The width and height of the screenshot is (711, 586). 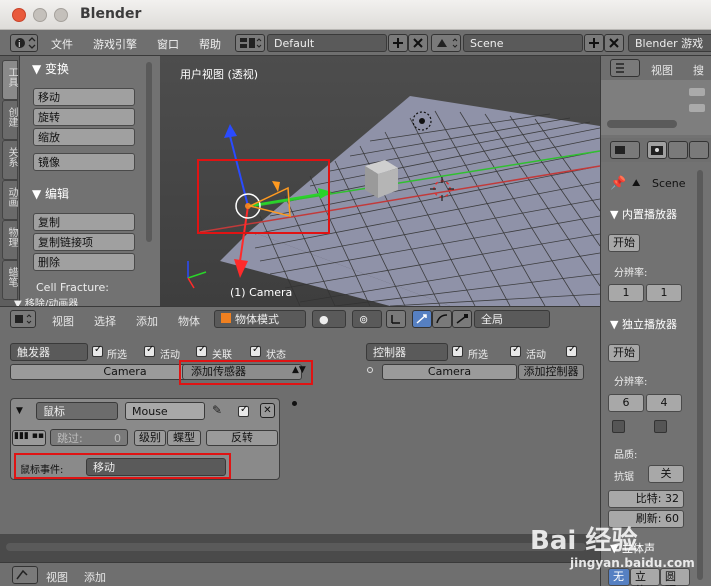 I want to click on screen-layout-field: Default, so click(x=327, y=43).